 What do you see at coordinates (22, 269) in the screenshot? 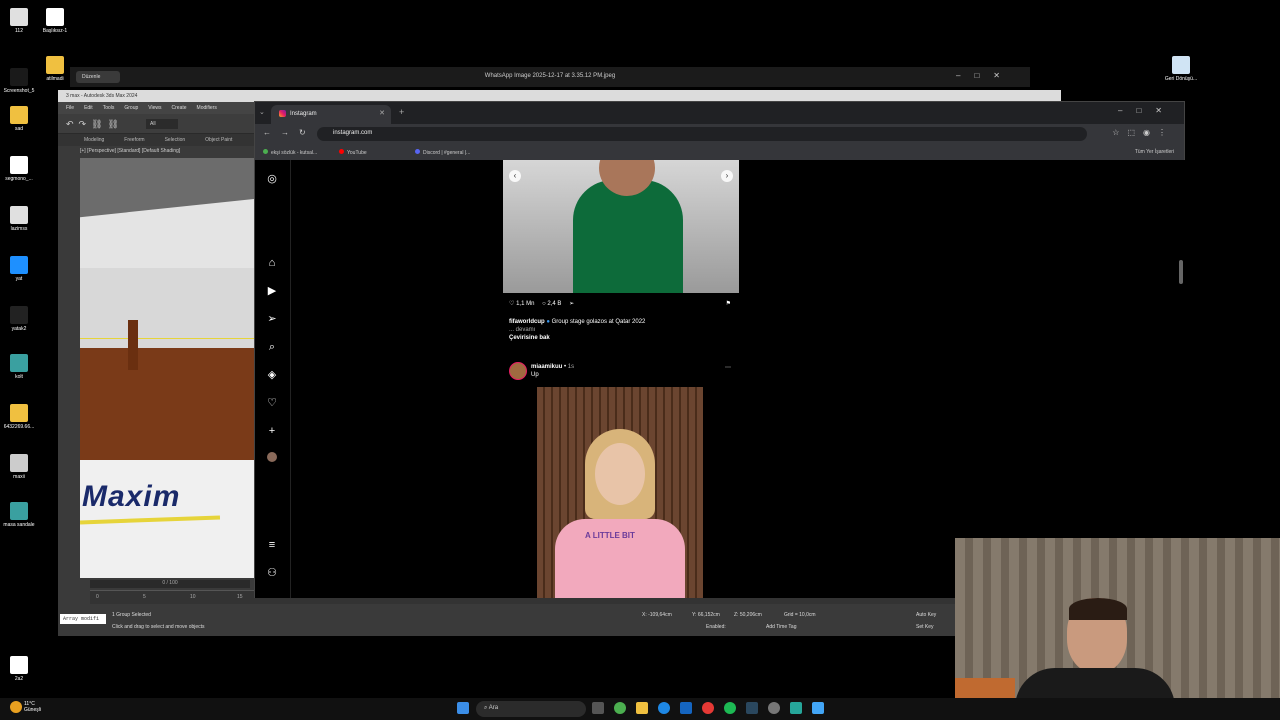
I see `desktop-icon: yat` at bounding box center [22, 269].